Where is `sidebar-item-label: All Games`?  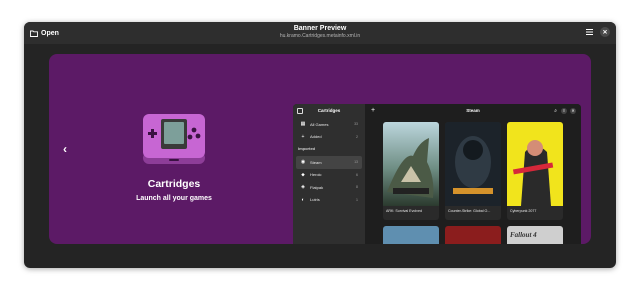
sidebar-item-label: All Games is located at coordinates (319, 124).